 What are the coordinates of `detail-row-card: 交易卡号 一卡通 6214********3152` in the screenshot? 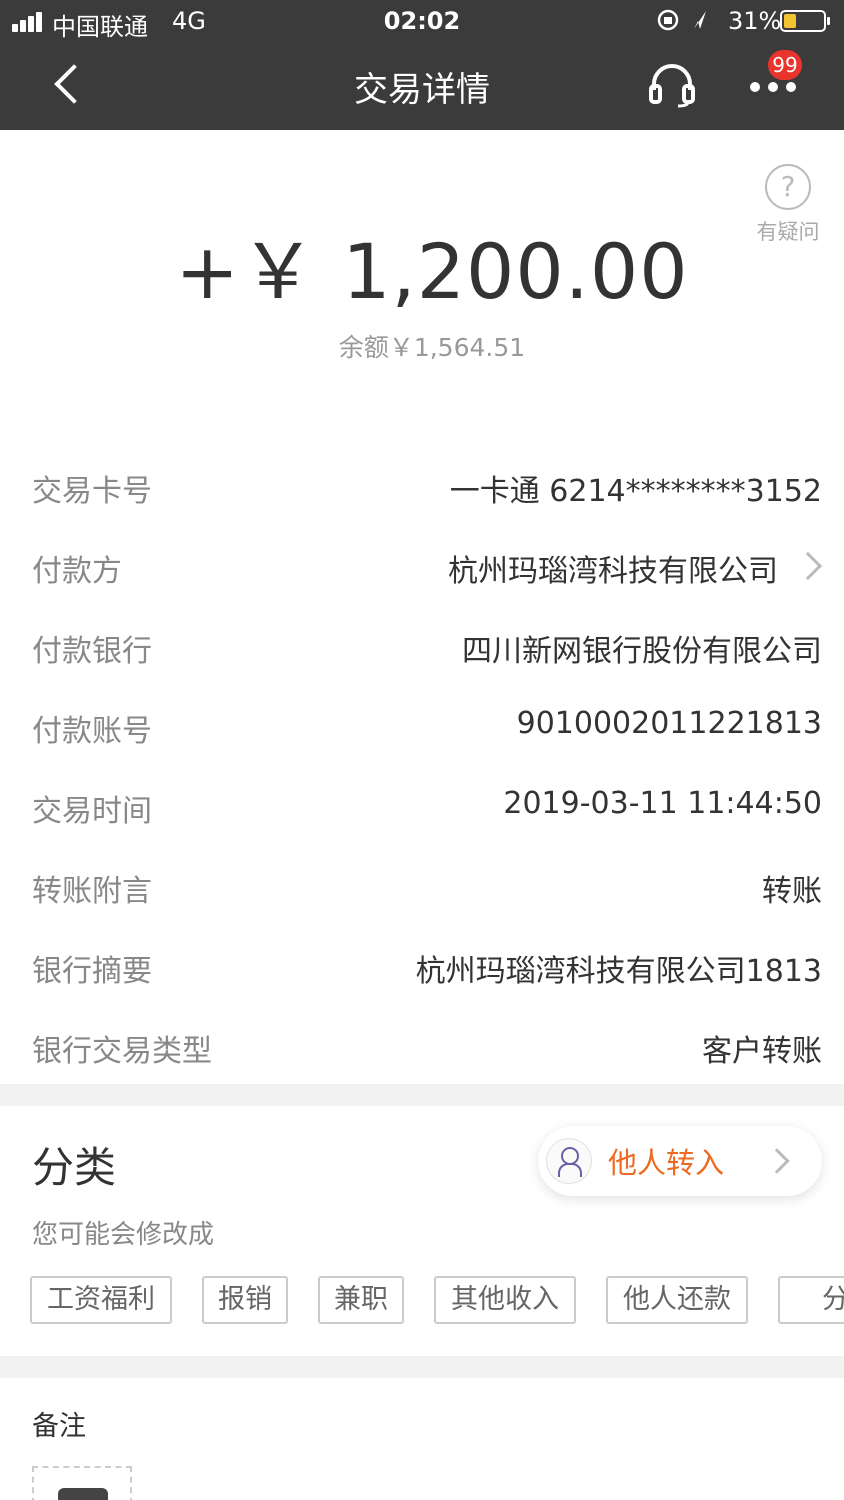 It's located at (422, 486).